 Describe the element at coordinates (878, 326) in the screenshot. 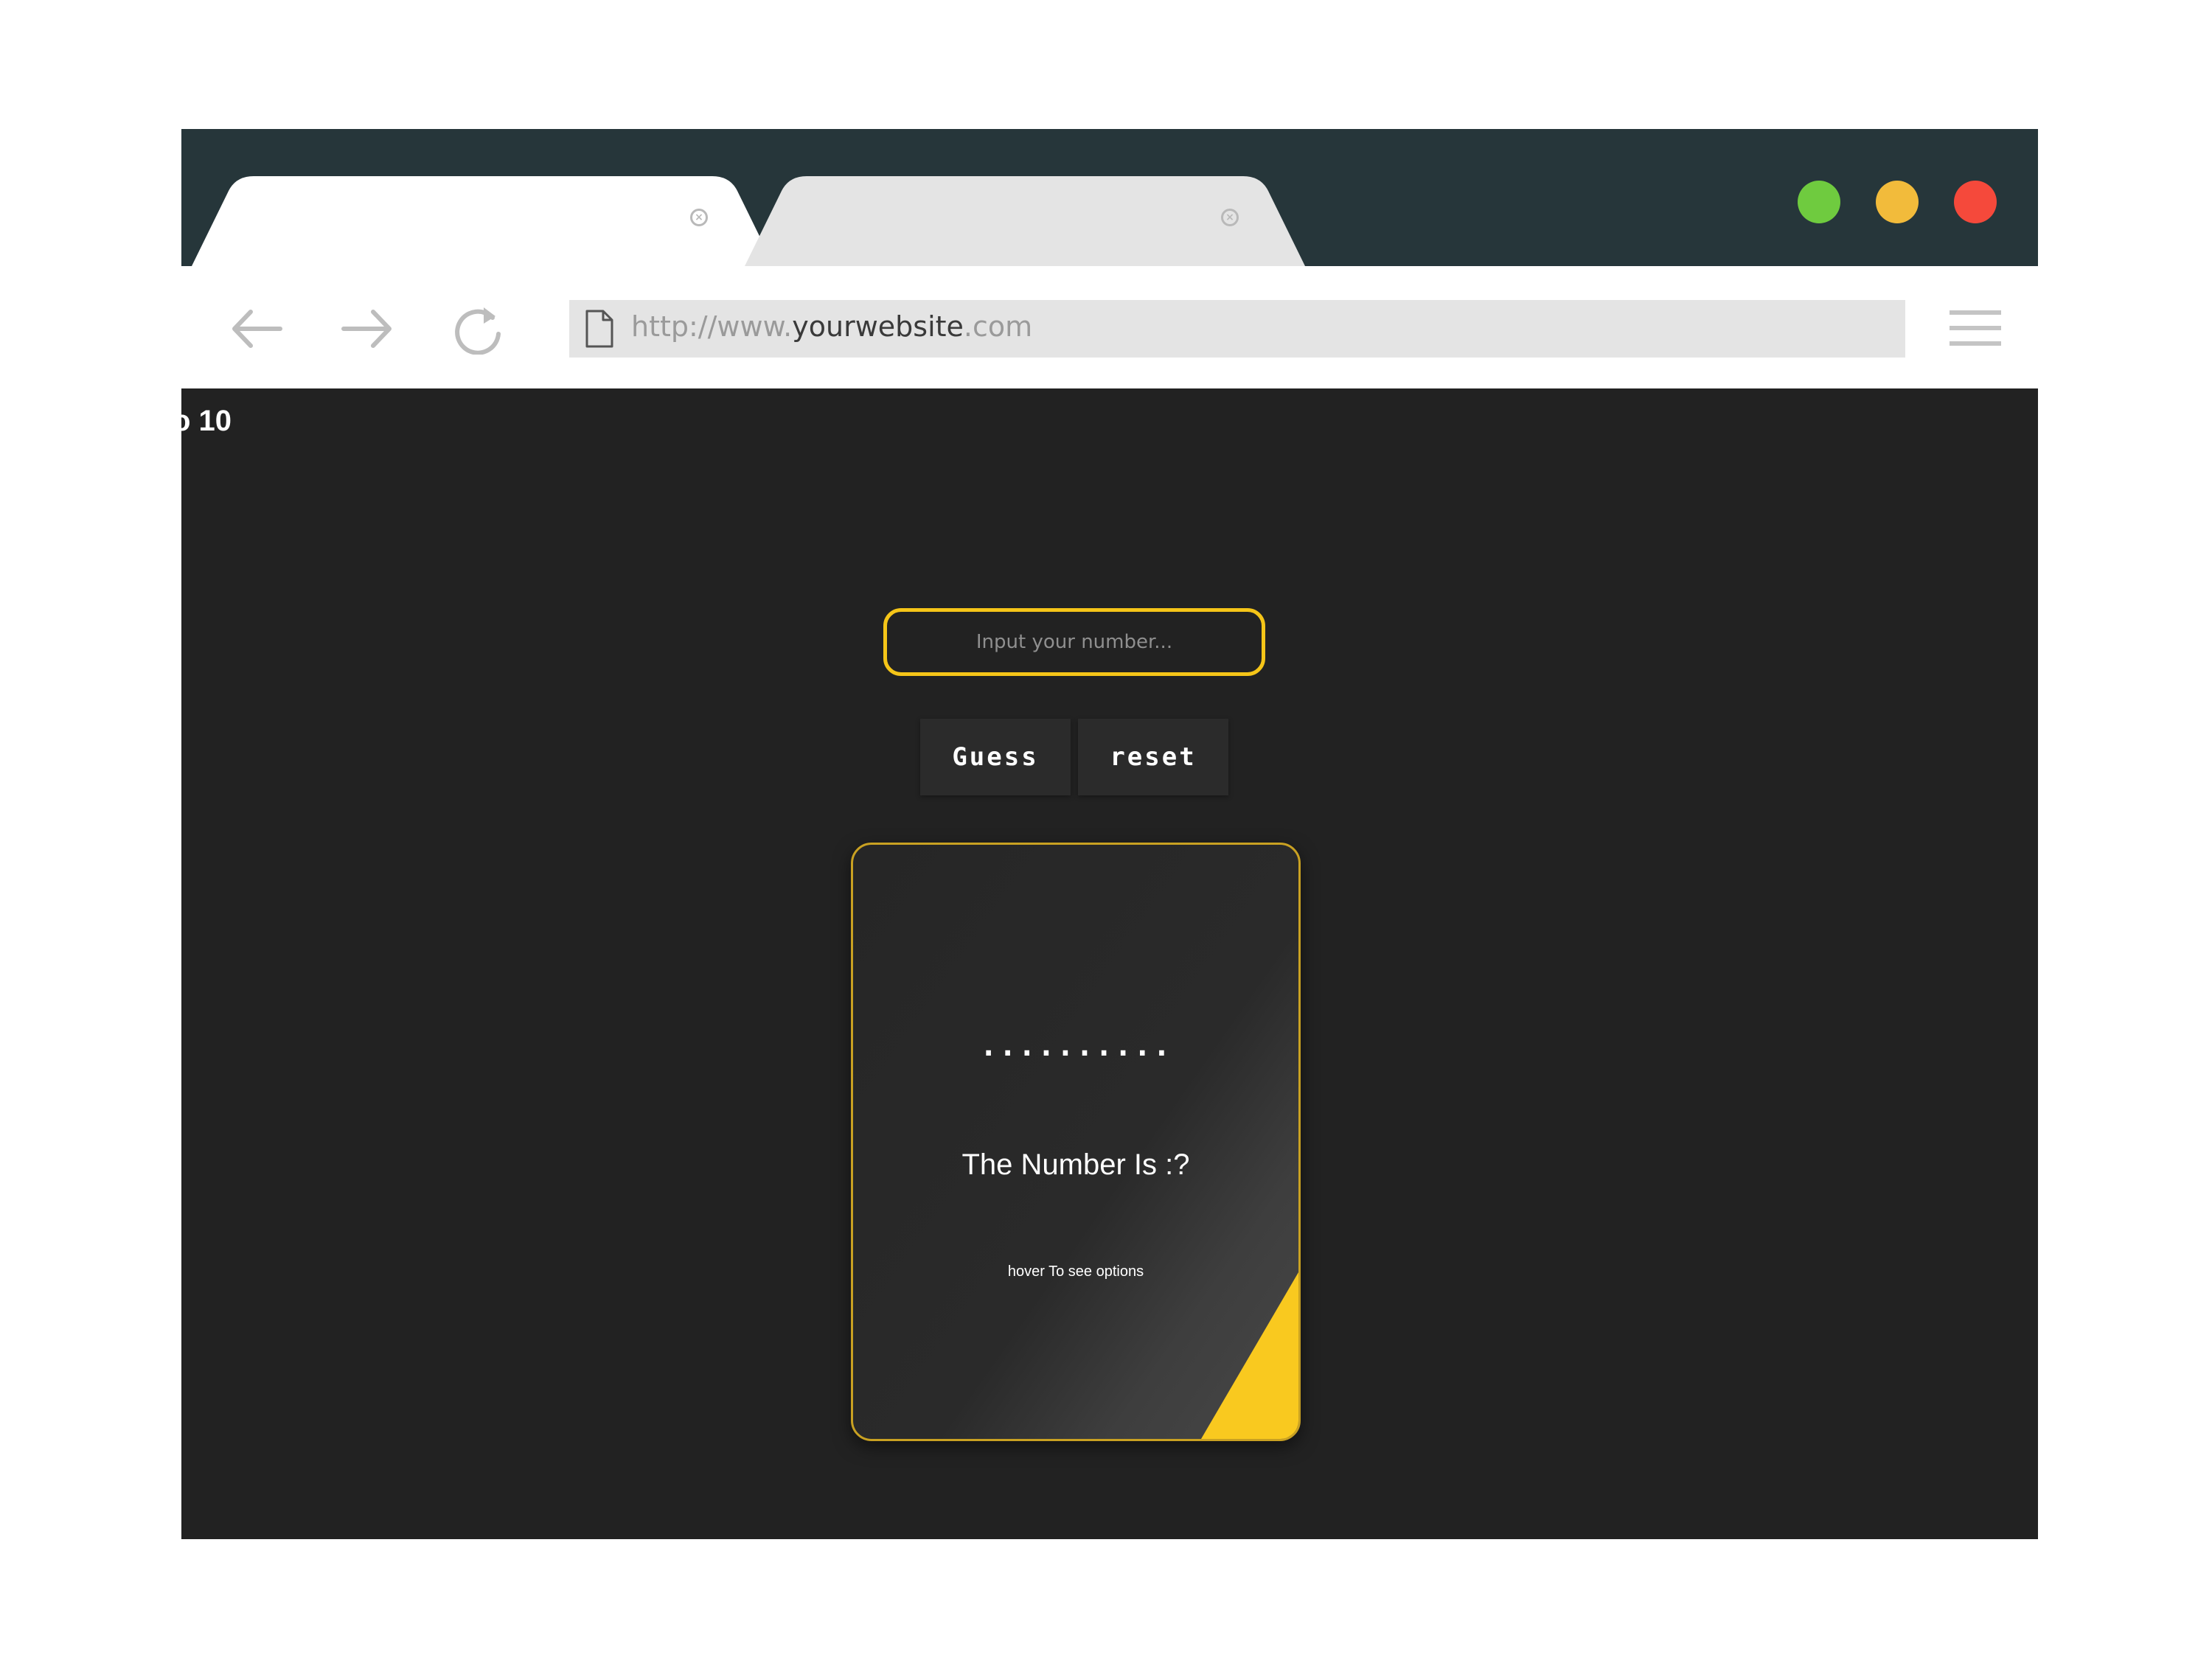

I see `url-host: yourwebsite` at that location.